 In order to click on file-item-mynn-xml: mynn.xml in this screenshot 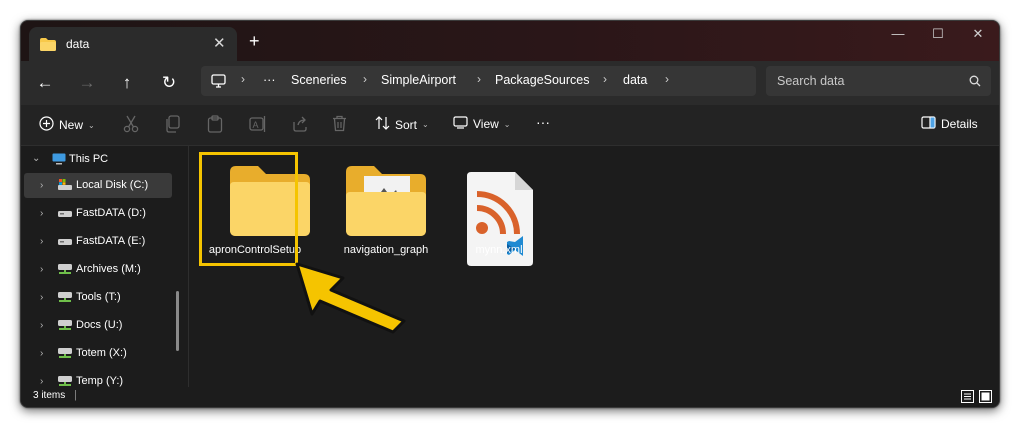, I will do `click(499, 210)`.